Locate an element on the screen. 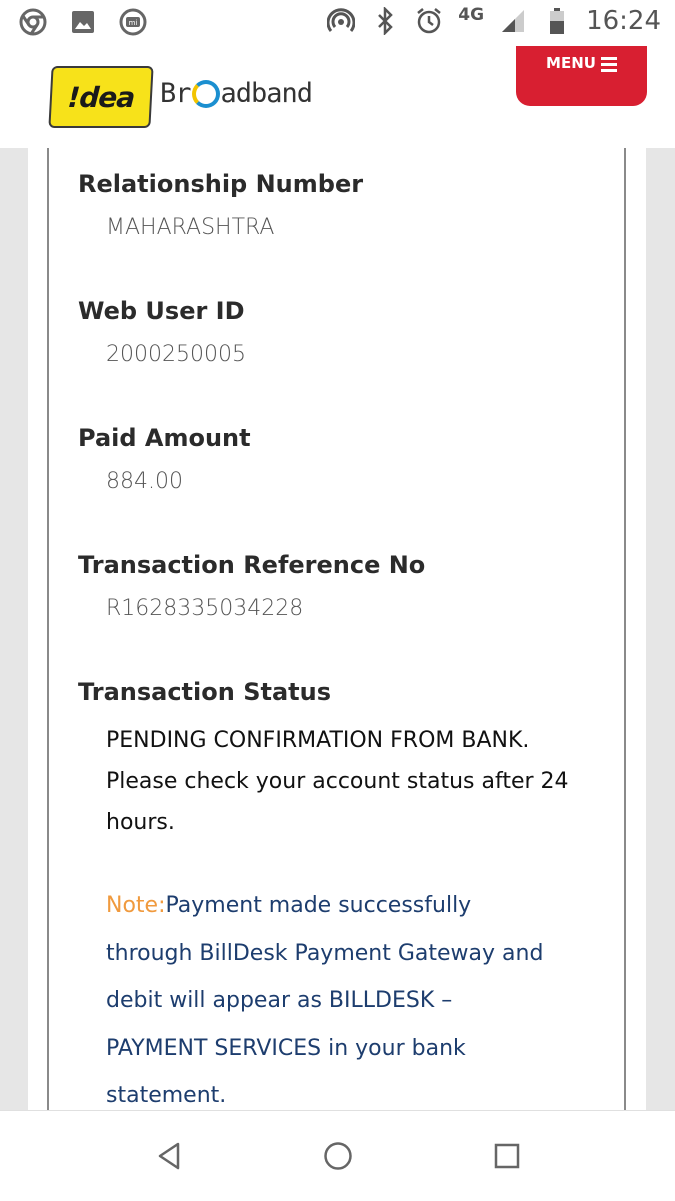  hamburger-icon is located at coordinates (608, 64).